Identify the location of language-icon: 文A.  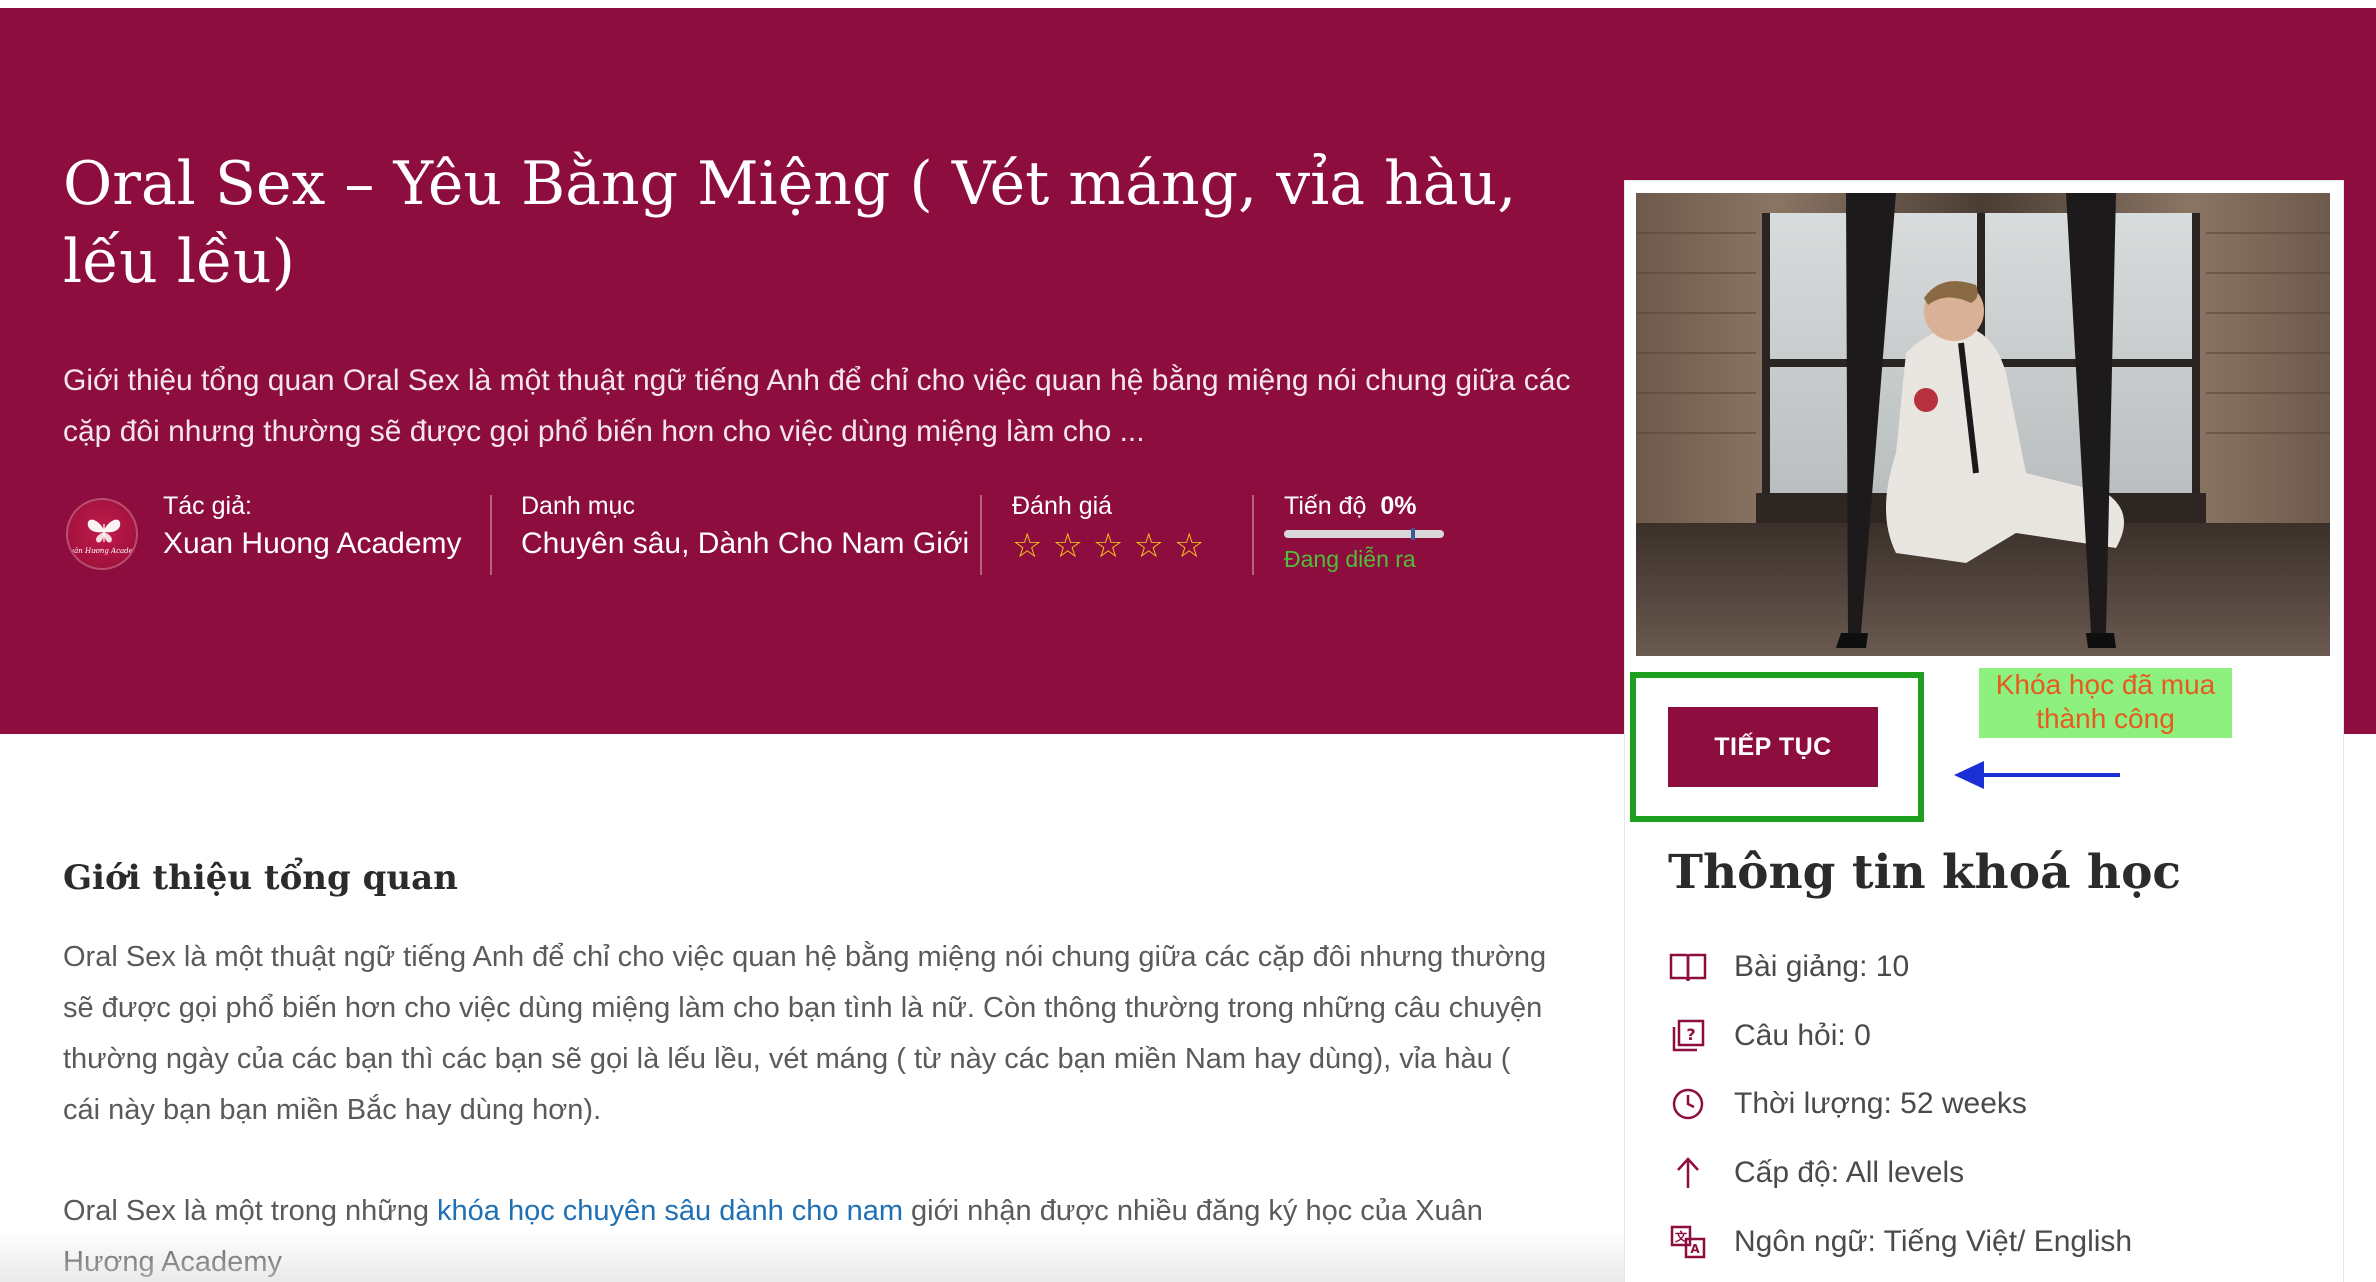
(1688, 1242).